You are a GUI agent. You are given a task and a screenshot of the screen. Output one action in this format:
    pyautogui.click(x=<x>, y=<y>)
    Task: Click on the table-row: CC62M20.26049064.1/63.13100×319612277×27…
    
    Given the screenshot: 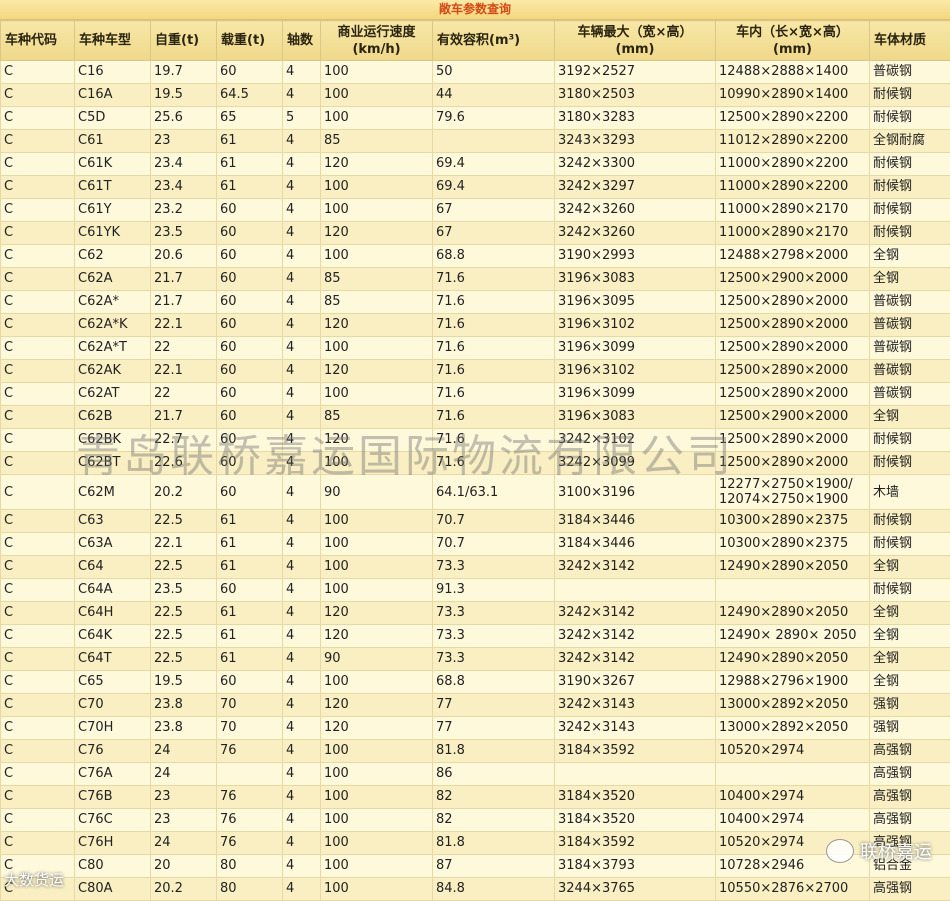 What is the action you would take?
    pyautogui.click(x=475, y=492)
    